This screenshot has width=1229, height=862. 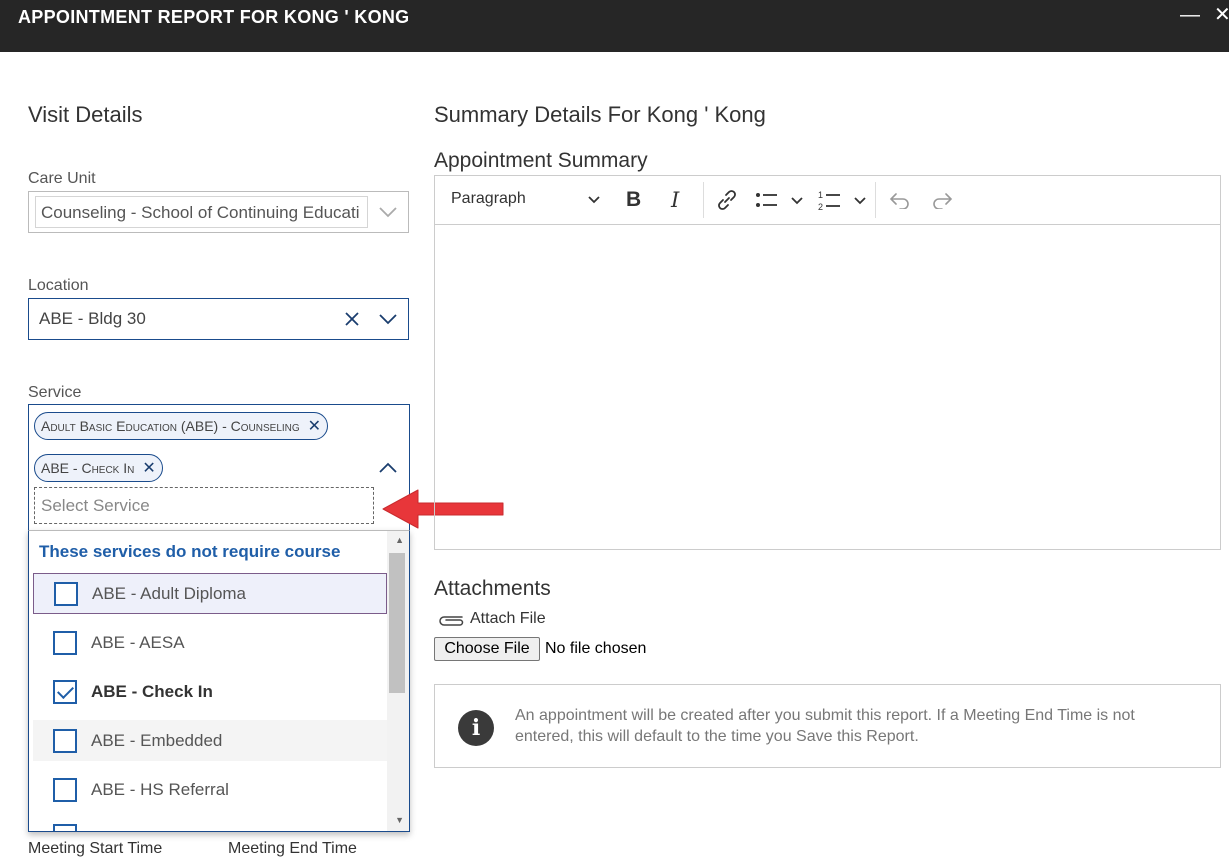 What do you see at coordinates (190, 551) in the screenshot?
I see `dropdown-group-header: These services do not require course` at bounding box center [190, 551].